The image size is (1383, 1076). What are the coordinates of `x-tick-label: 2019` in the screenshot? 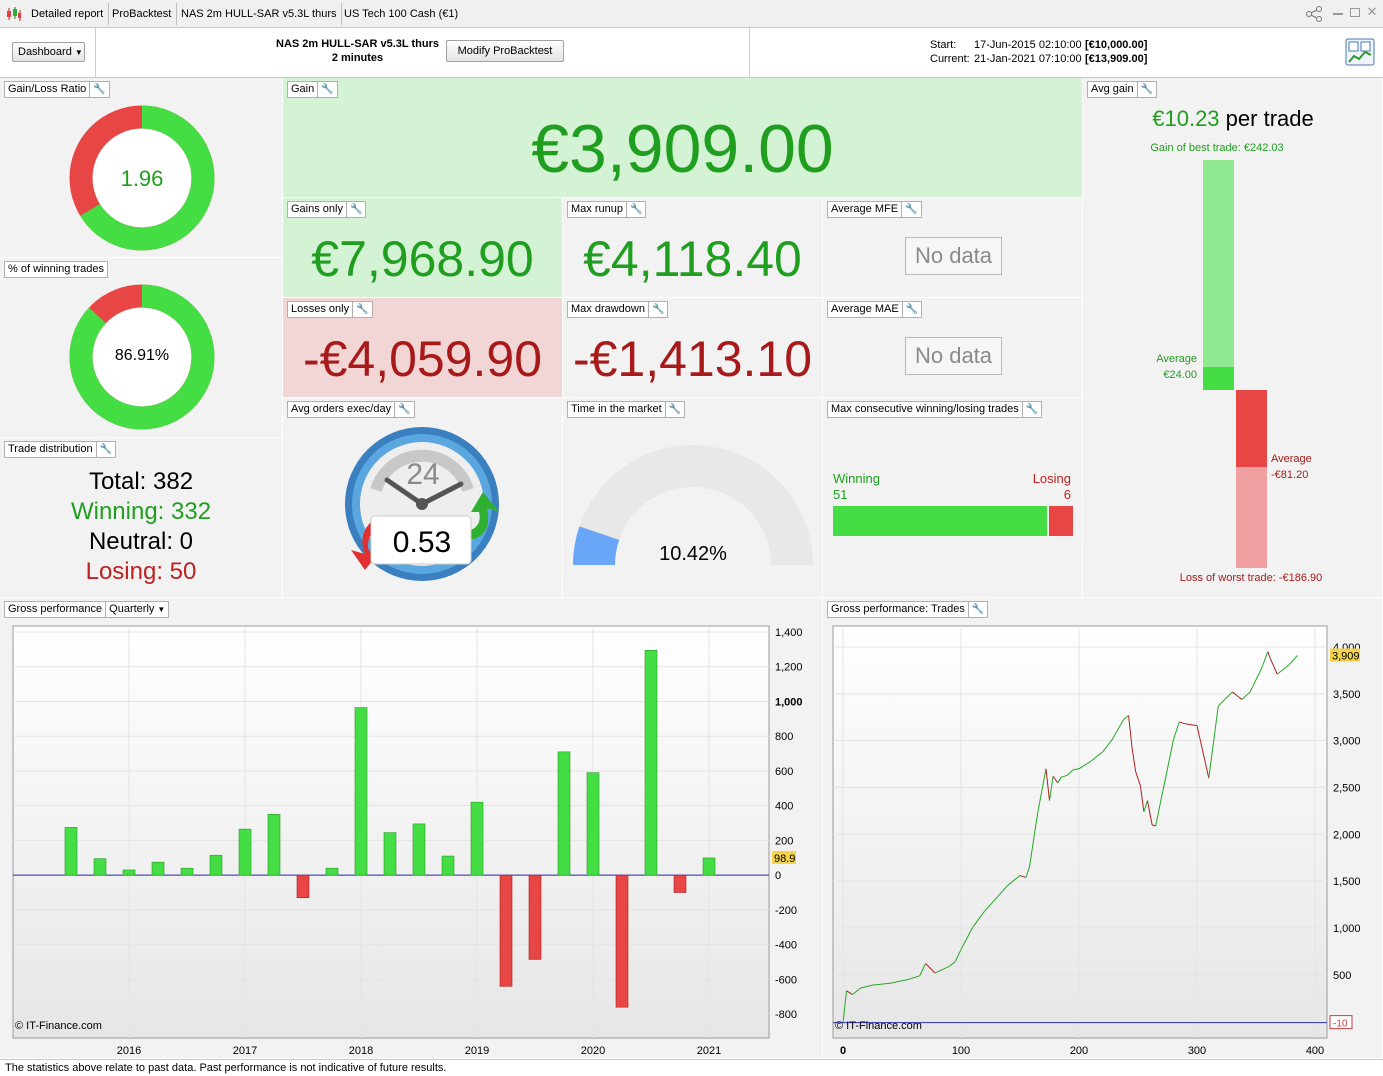 It's located at (477, 1051).